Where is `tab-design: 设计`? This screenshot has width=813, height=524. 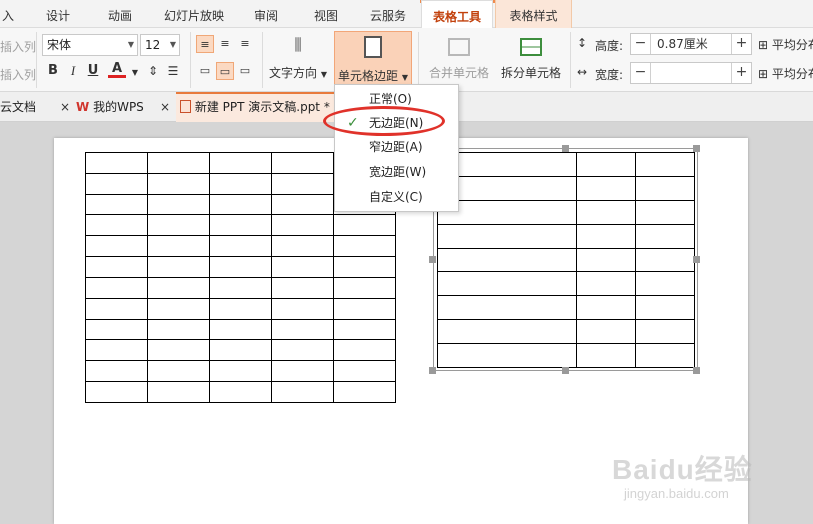 tab-design: 设计 is located at coordinates (58, 14).